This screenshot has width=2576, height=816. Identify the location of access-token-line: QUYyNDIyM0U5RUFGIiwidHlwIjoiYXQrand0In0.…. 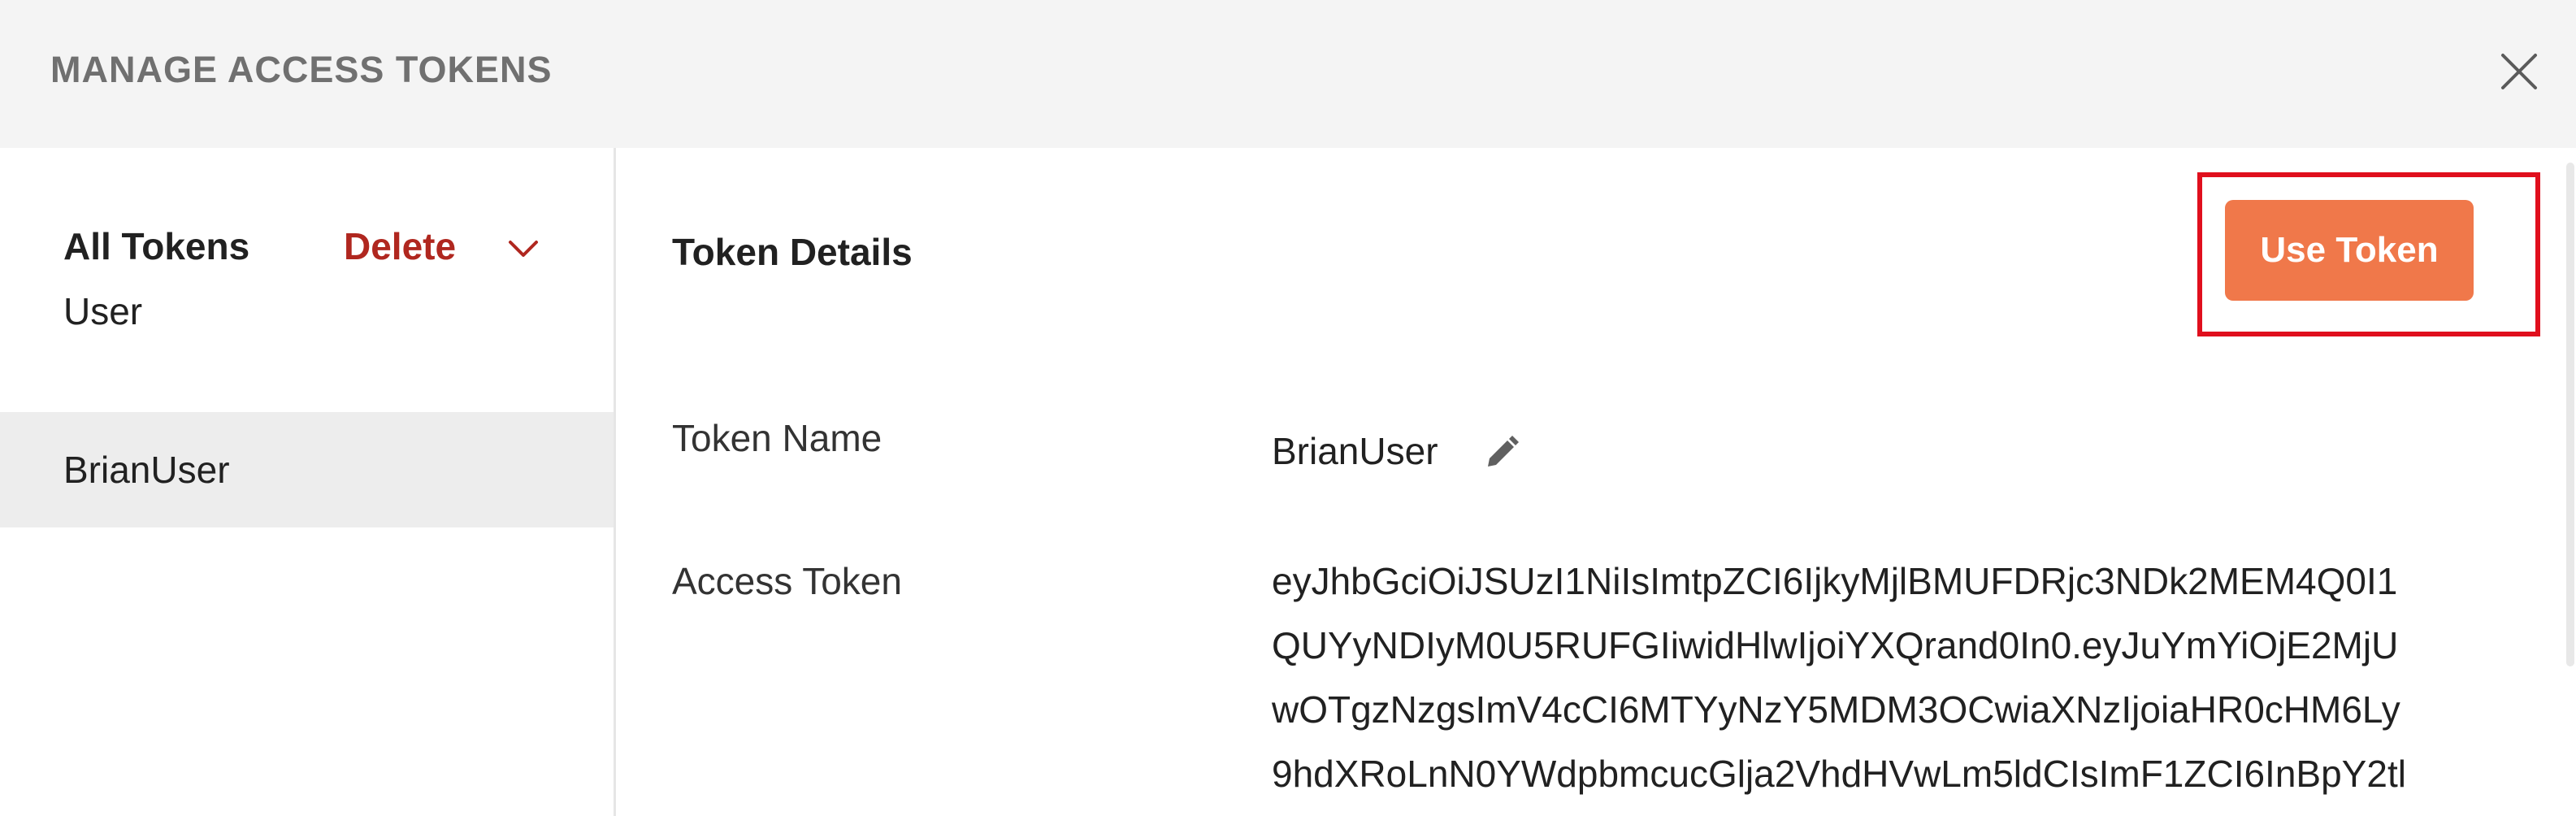
(1835, 645).